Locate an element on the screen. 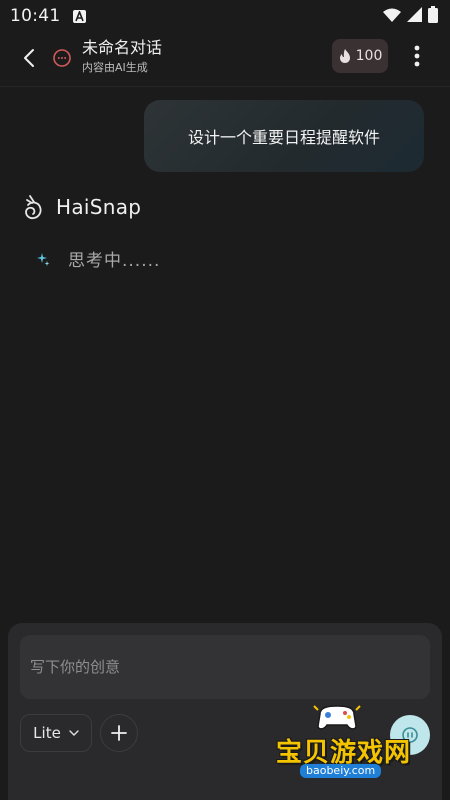 The height and width of the screenshot is (800, 450). add-attachment-button is located at coordinates (119, 733).